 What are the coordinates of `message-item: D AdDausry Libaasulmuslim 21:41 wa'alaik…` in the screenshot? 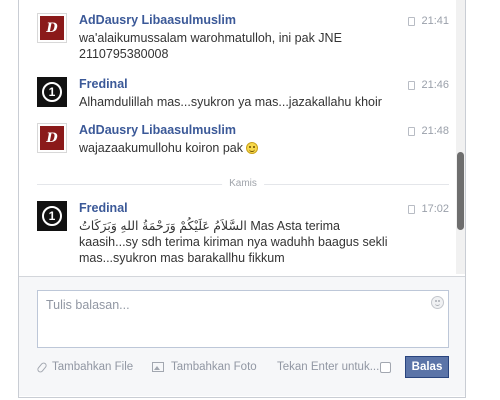 It's located at (243, 39).